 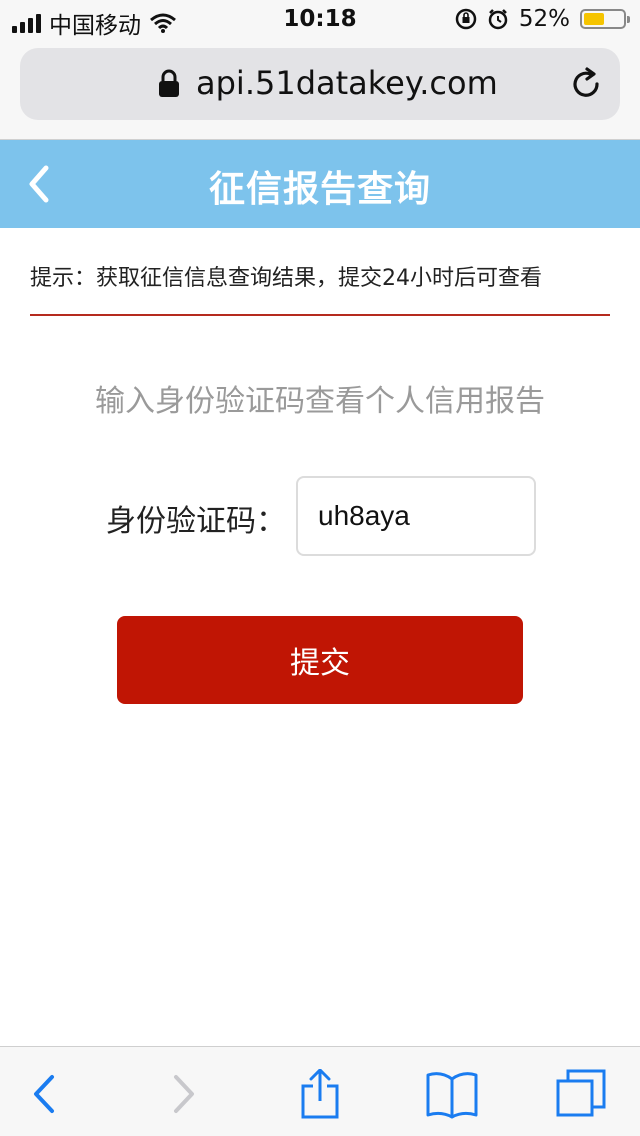 What do you see at coordinates (320, 660) in the screenshot?
I see `submit-button: 提交` at bounding box center [320, 660].